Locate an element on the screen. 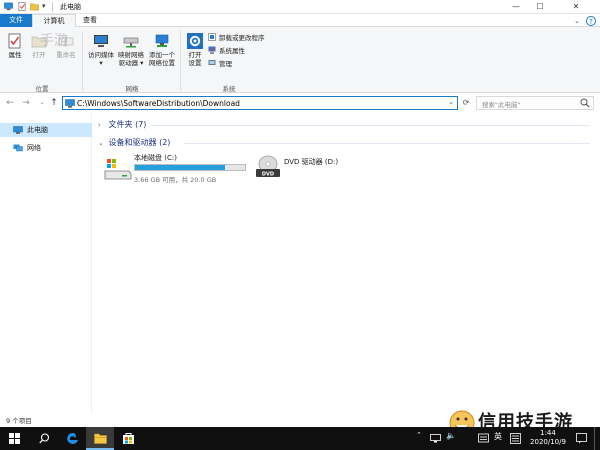  drive-c: 本地磁盘 (C:) 3.66 GB 可用，共 20.0 GB is located at coordinates (177, 167).